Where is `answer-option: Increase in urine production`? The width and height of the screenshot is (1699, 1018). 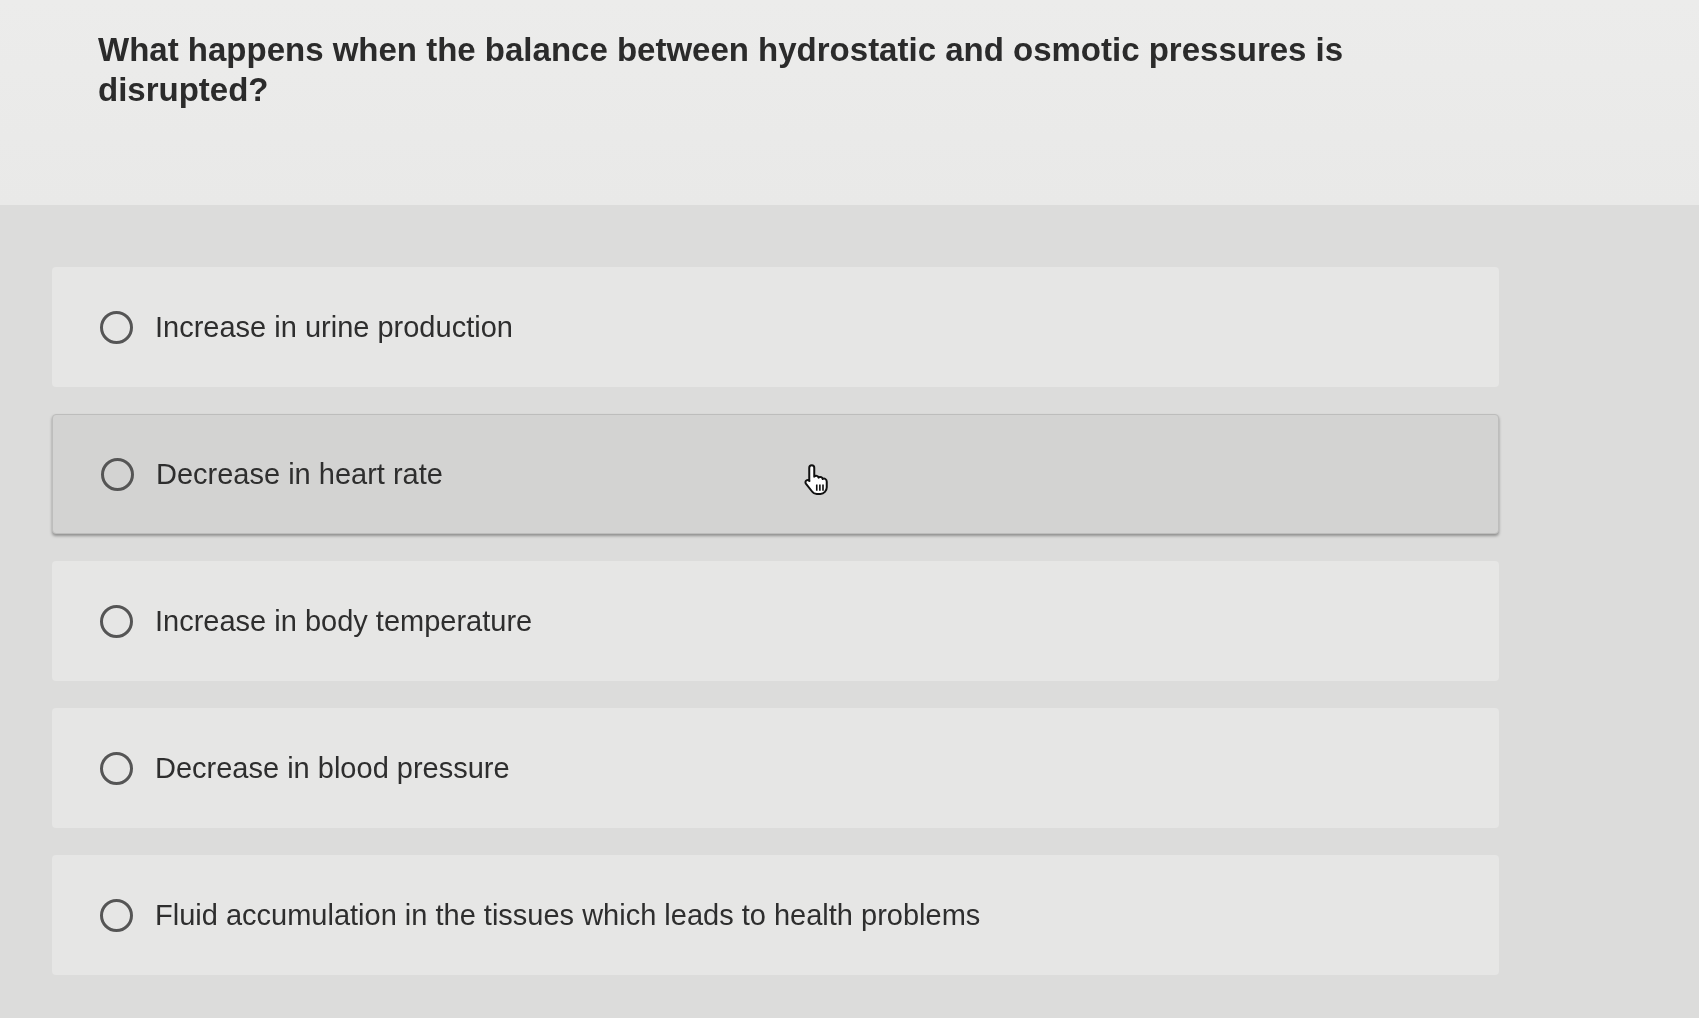
answer-option: Increase in urine production is located at coordinates (775, 327).